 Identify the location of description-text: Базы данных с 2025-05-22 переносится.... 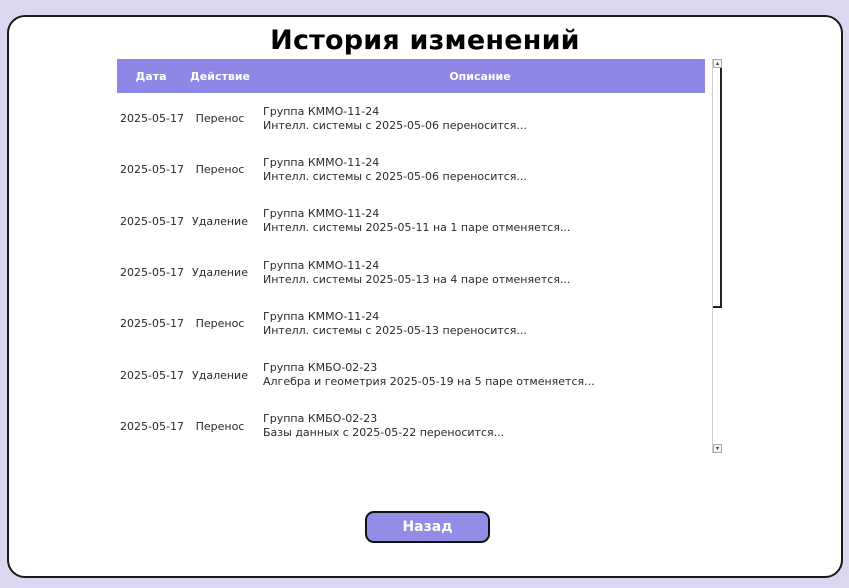
(384, 432).